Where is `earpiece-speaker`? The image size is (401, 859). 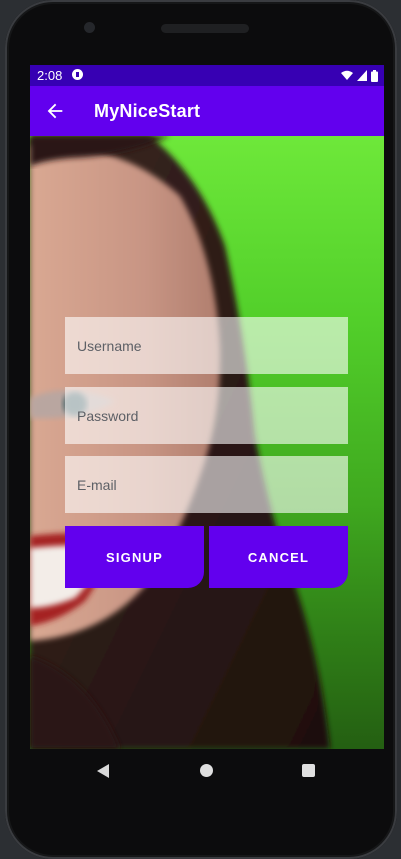 earpiece-speaker is located at coordinates (205, 28).